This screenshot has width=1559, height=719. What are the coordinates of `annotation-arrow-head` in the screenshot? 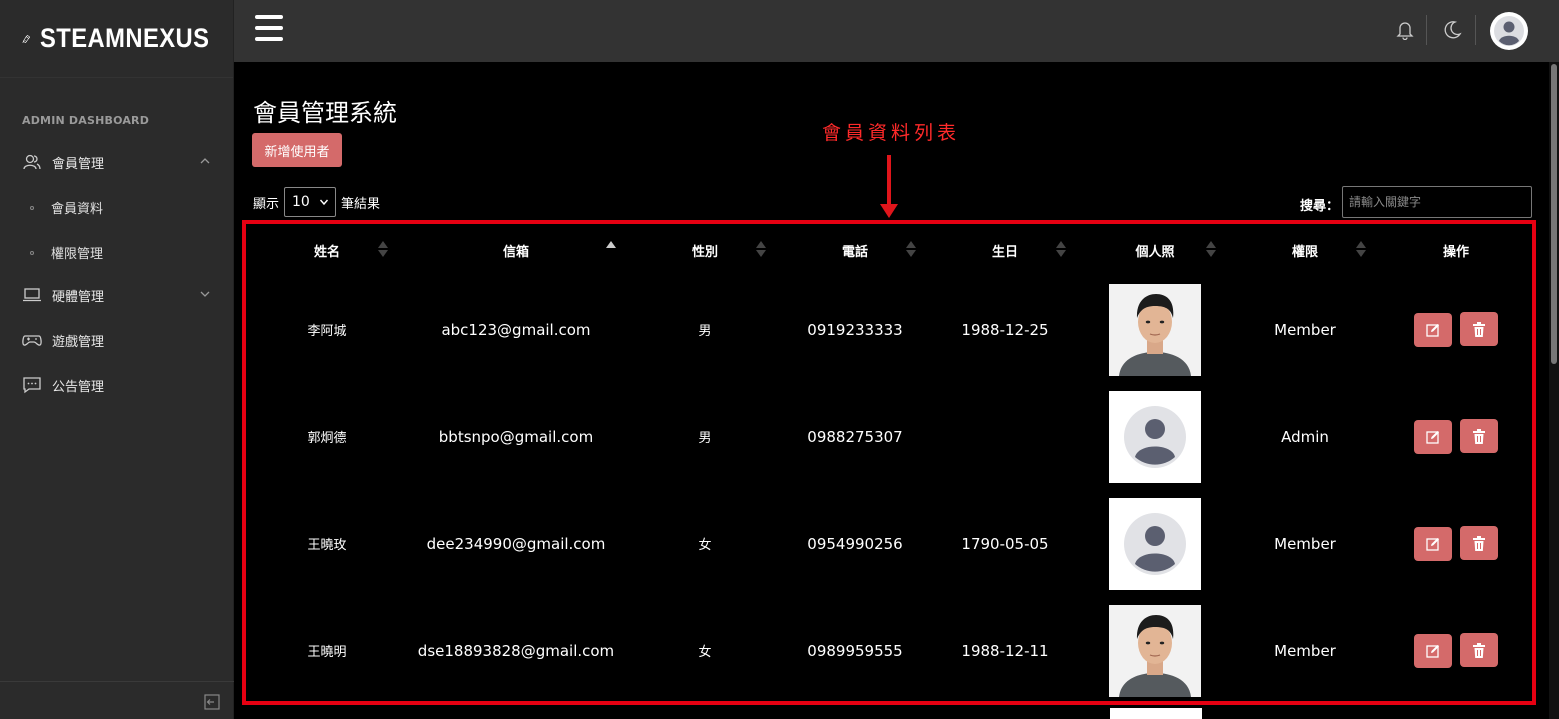 It's located at (889, 211).